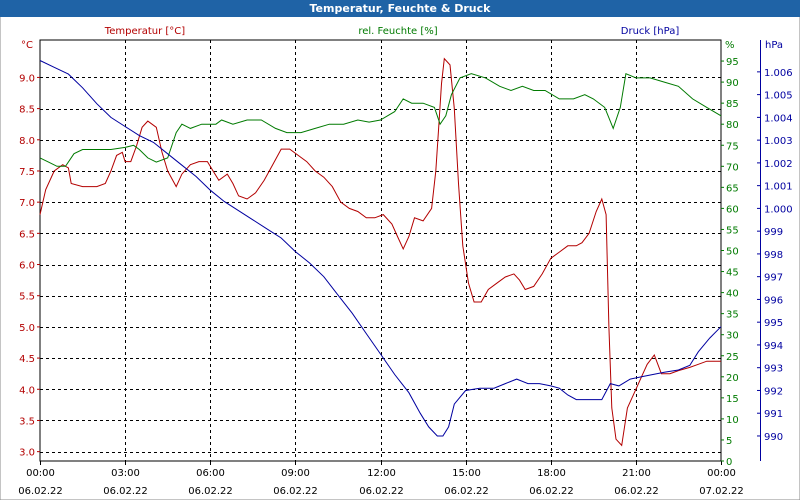  Describe the element at coordinates (27, 141) in the screenshot. I see `temperature-tick-label: 8.0` at that location.